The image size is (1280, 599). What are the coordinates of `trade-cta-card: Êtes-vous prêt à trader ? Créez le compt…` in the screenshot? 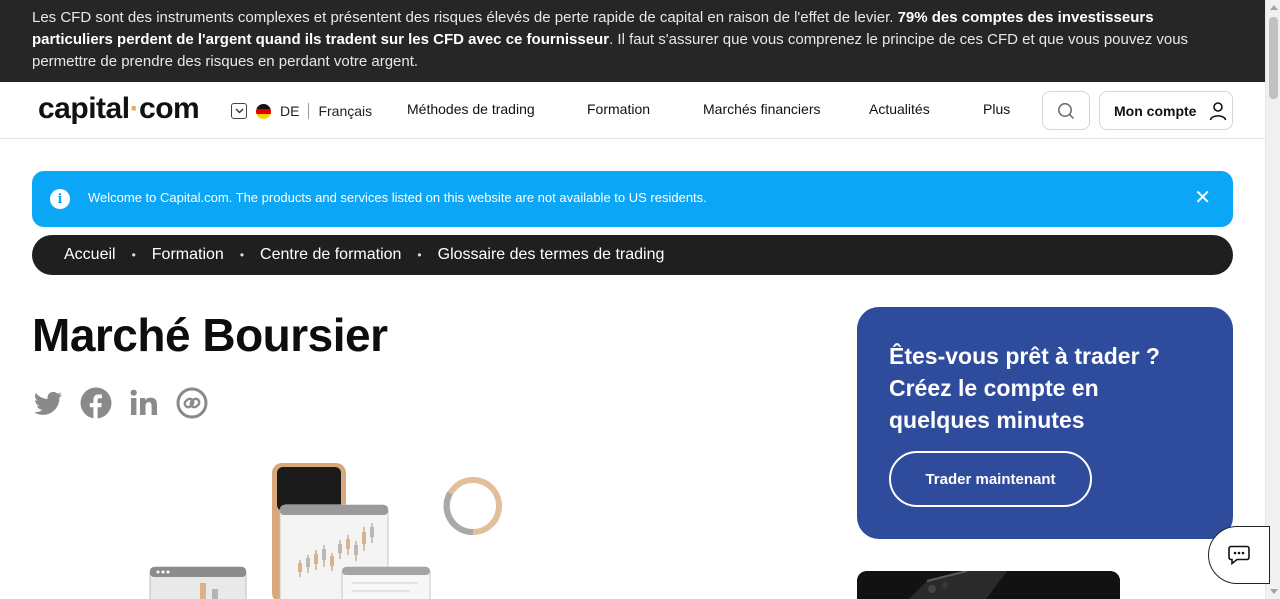 It's located at (1045, 423).